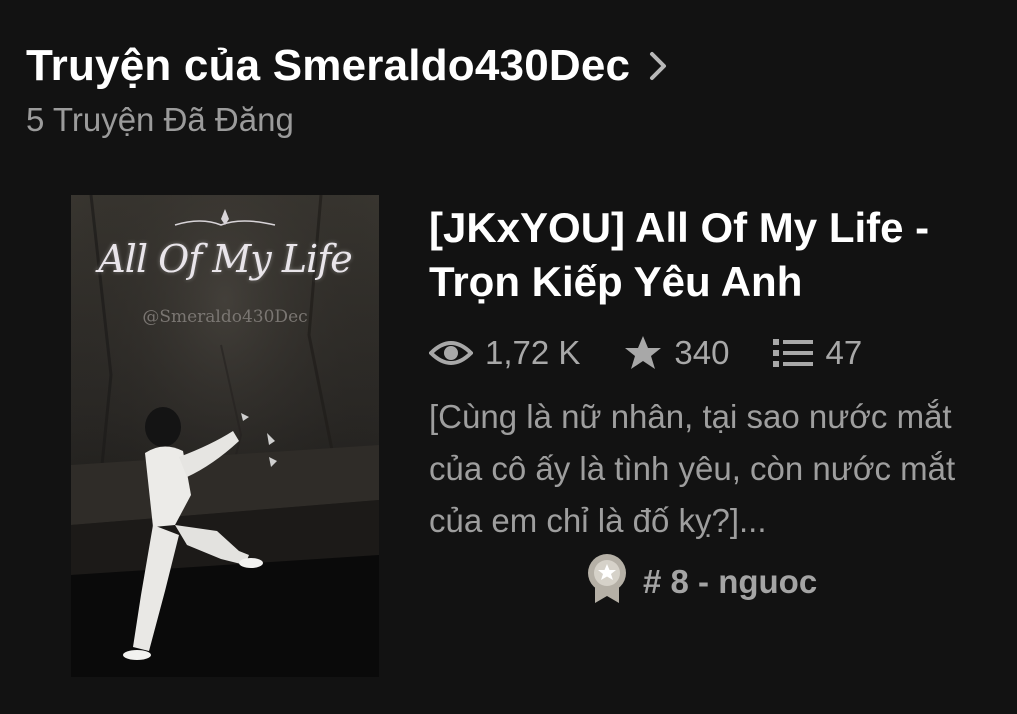 The height and width of the screenshot is (714, 1017). I want to click on parts-stat: 47, so click(817, 353).